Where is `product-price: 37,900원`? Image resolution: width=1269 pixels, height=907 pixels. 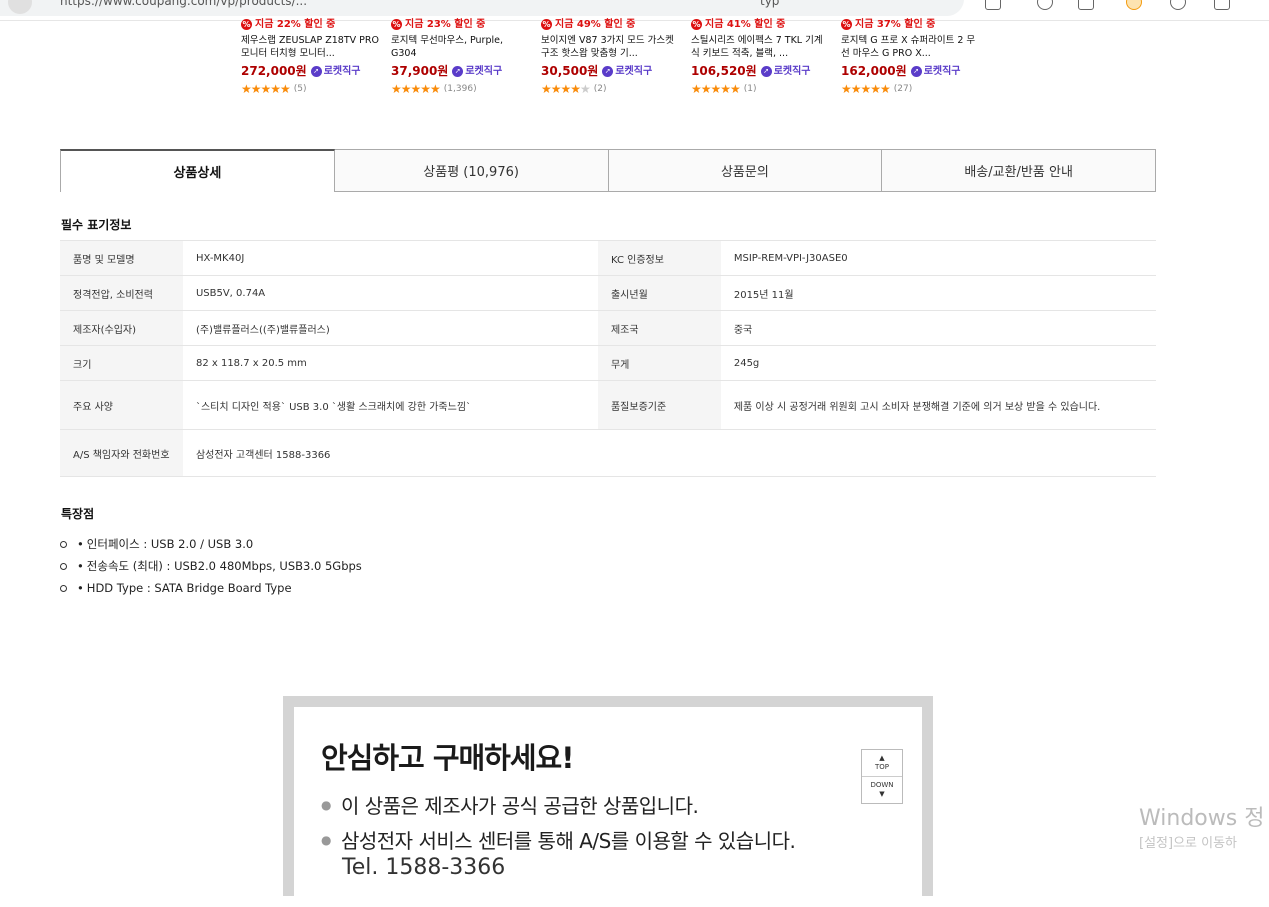 product-price: 37,900원 is located at coordinates (420, 70).